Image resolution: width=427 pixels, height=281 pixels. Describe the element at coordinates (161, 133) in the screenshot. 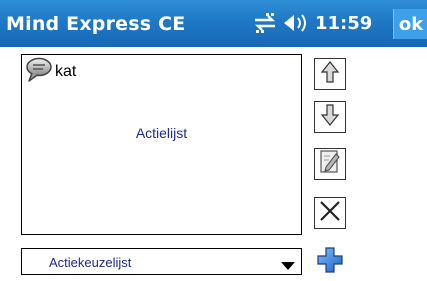

I see `action-list-label: Actielijst` at that location.